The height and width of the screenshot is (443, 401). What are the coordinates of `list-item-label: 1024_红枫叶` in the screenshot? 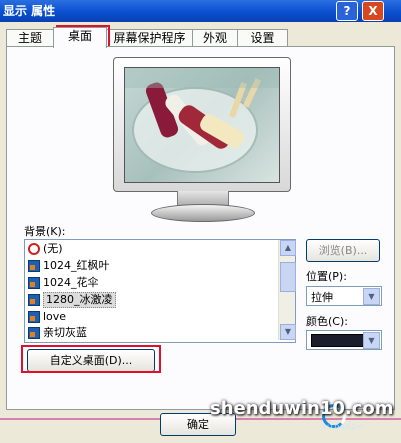 It's located at (76, 265).